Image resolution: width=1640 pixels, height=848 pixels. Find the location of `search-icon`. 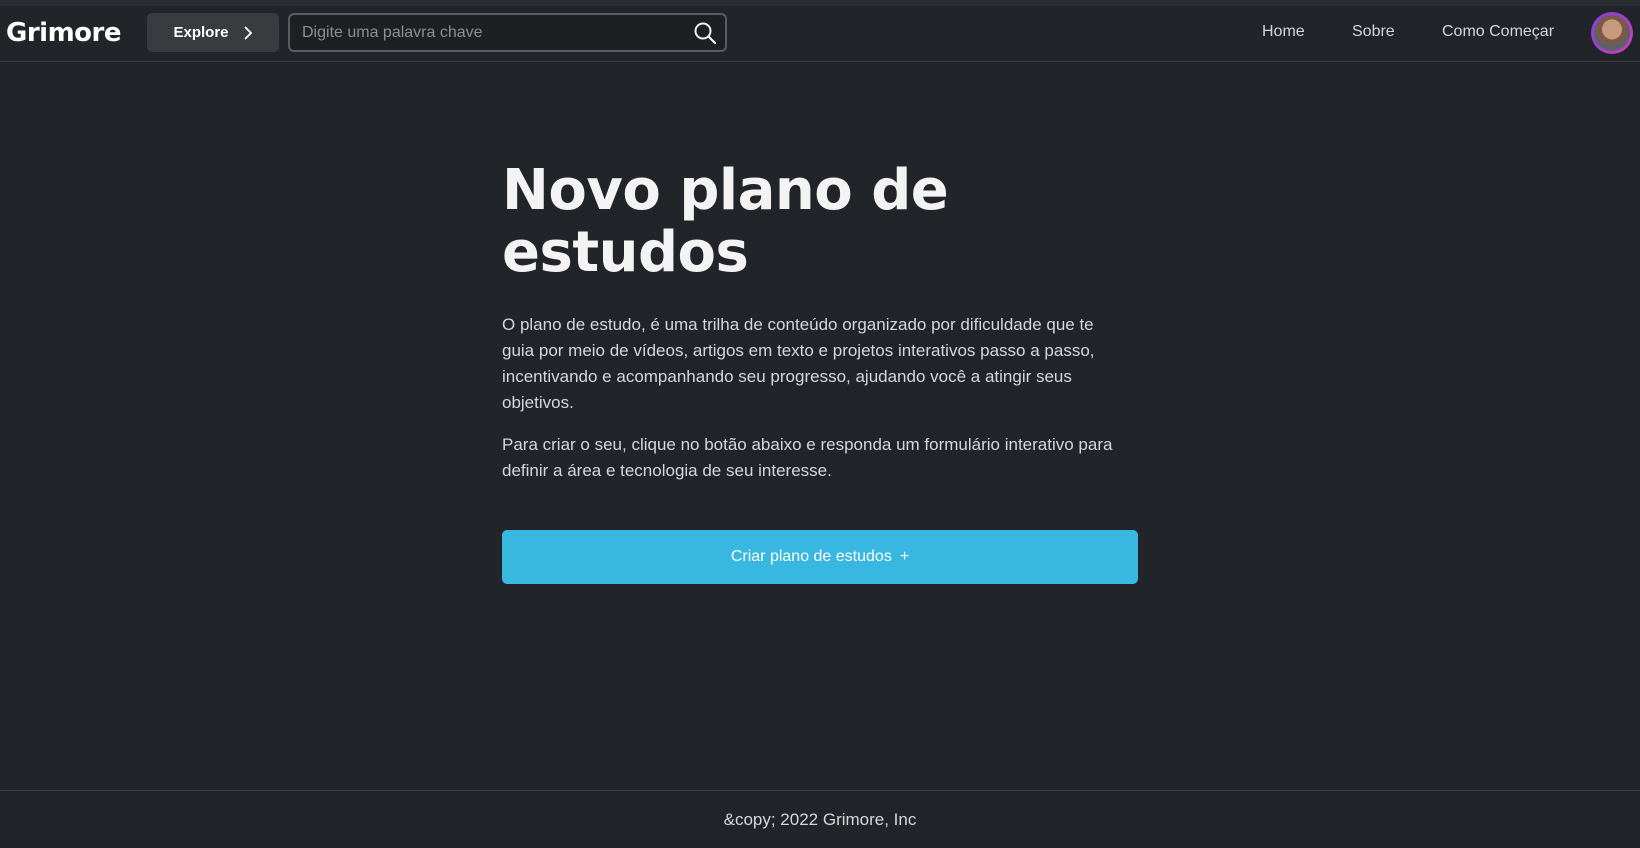

search-icon is located at coordinates (705, 32).